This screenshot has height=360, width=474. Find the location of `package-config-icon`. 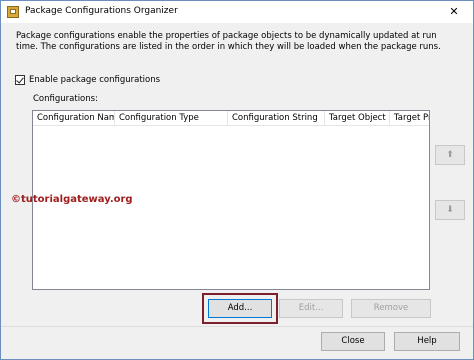

package-config-icon is located at coordinates (13, 12).